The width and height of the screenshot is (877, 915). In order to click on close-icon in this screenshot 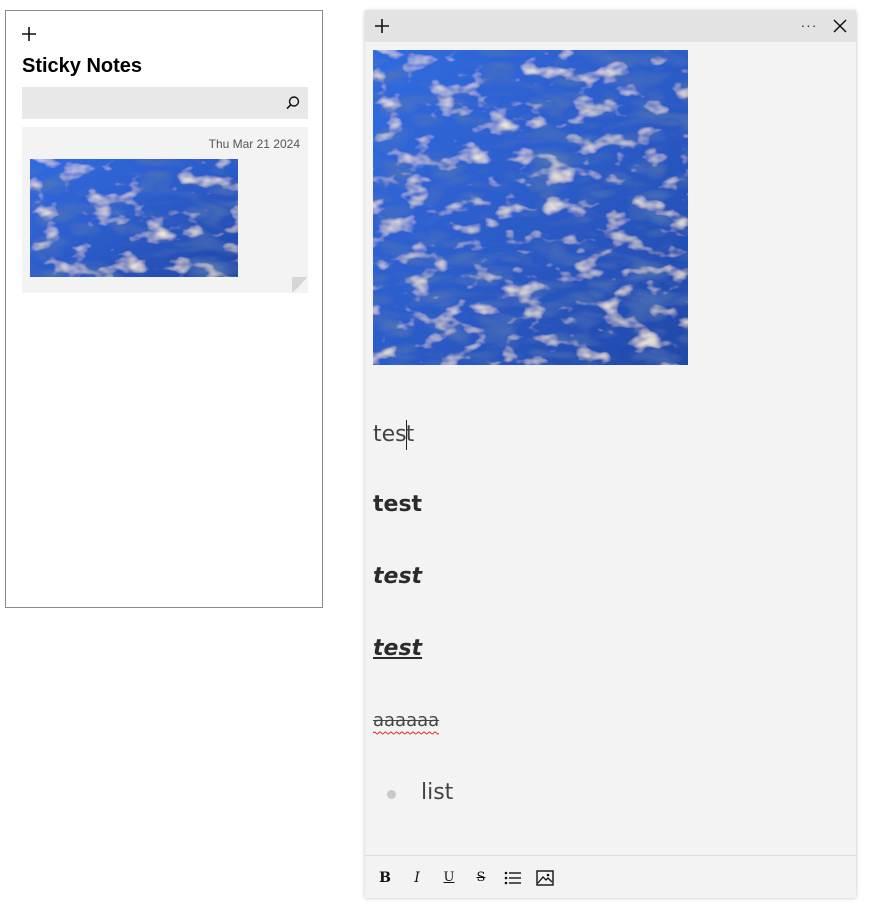, I will do `click(840, 26)`.